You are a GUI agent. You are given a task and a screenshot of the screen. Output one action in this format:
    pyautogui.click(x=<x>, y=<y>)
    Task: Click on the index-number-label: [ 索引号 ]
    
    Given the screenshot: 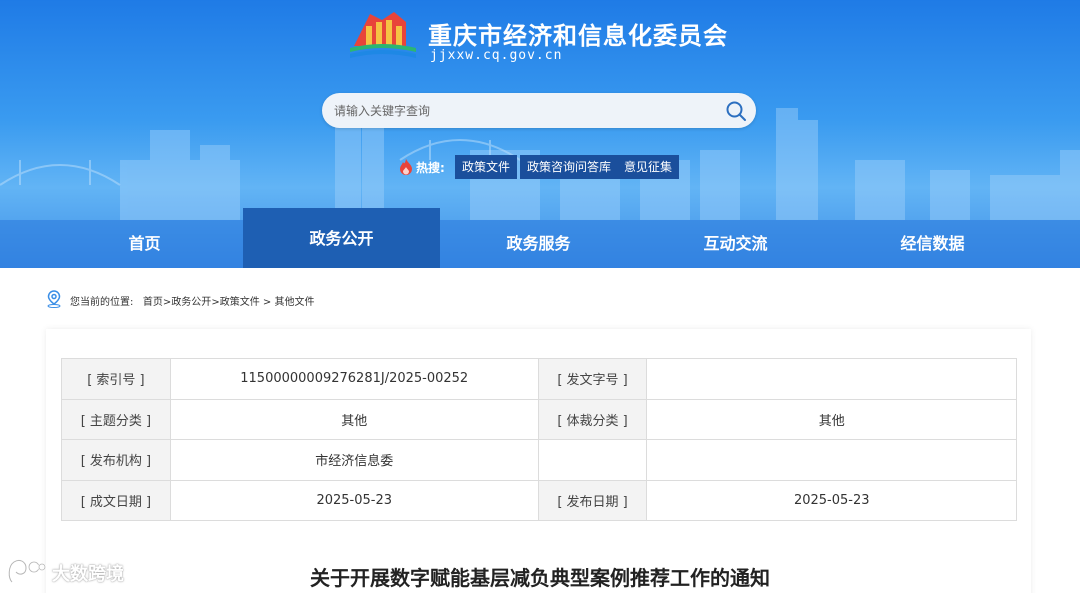 What is the action you would take?
    pyautogui.click(x=116, y=379)
    